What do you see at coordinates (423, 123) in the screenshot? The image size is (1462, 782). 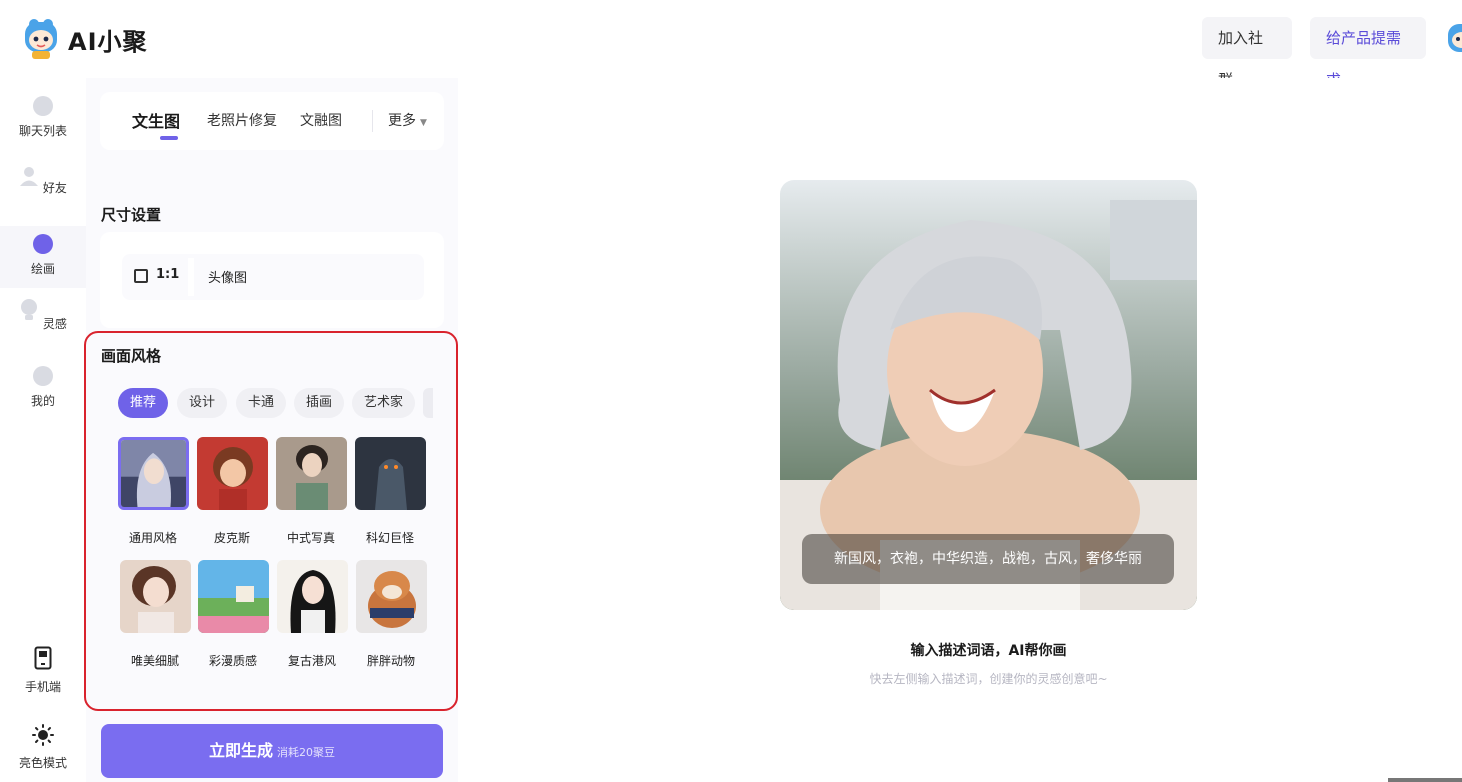 I see `chevron-down-icon: ▼` at bounding box center [423, 123].